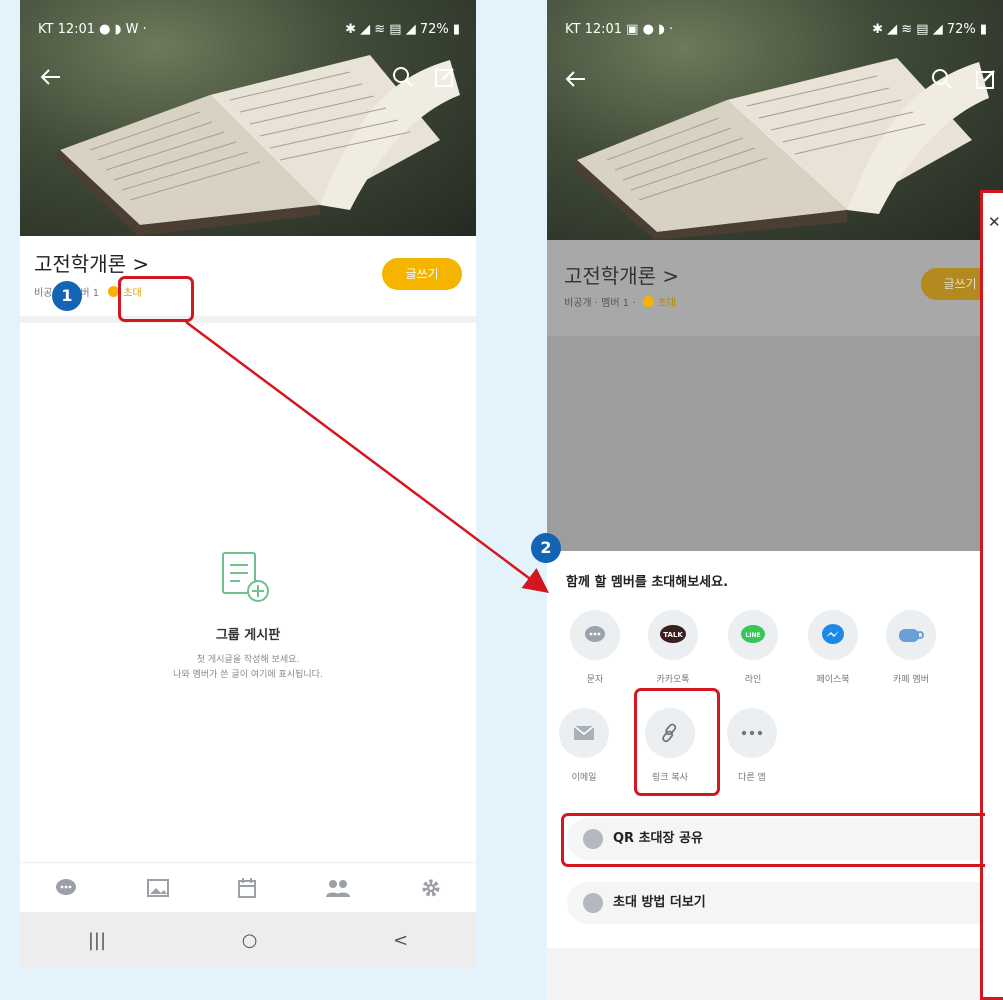 Image resolution: width=1003 pixels, height=1000 pixels. Describe the element at coordinates (546, 548) in the screenshot. I see `step-badge-2: 2` at that location.